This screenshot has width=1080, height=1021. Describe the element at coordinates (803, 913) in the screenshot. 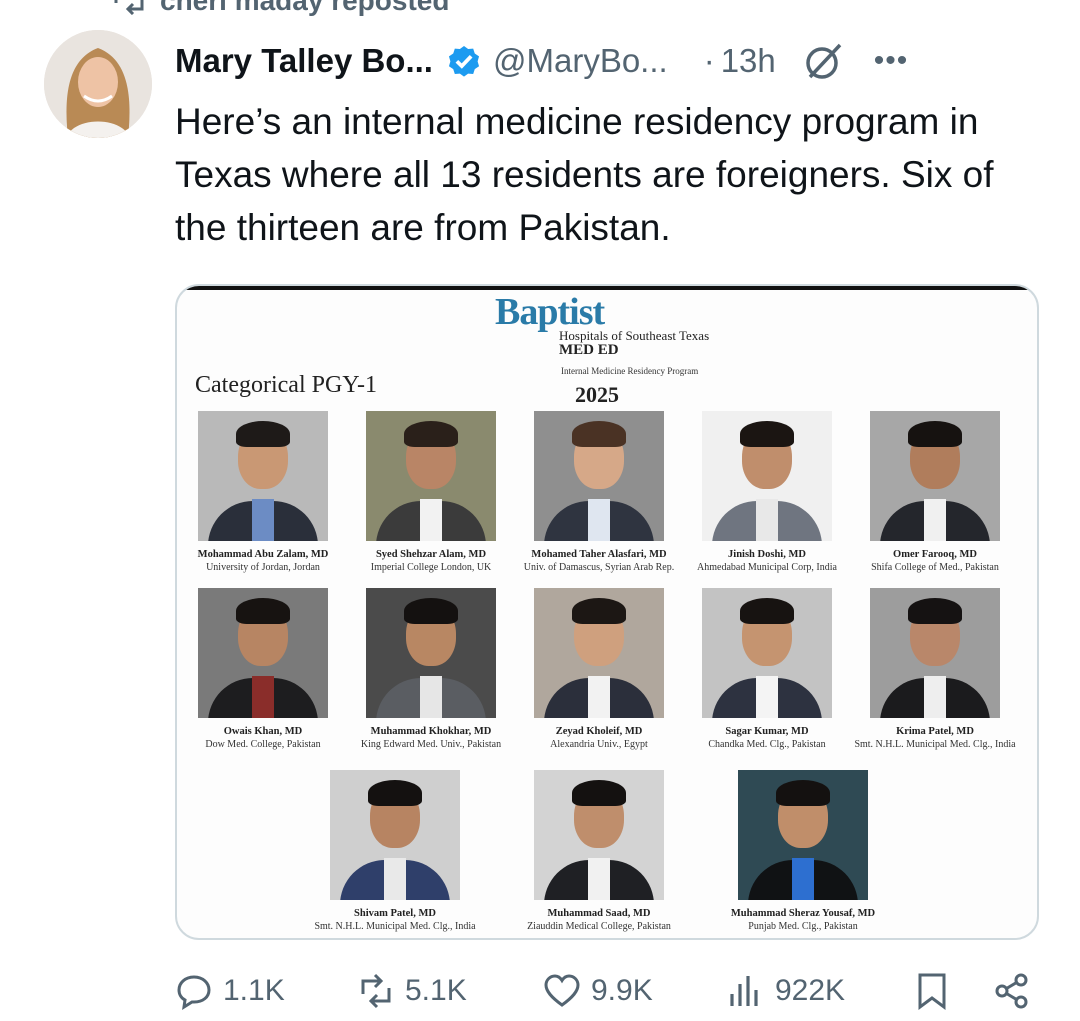

I see `resident-name: Muhammad Sheraz Yousaf, MD` at that location.